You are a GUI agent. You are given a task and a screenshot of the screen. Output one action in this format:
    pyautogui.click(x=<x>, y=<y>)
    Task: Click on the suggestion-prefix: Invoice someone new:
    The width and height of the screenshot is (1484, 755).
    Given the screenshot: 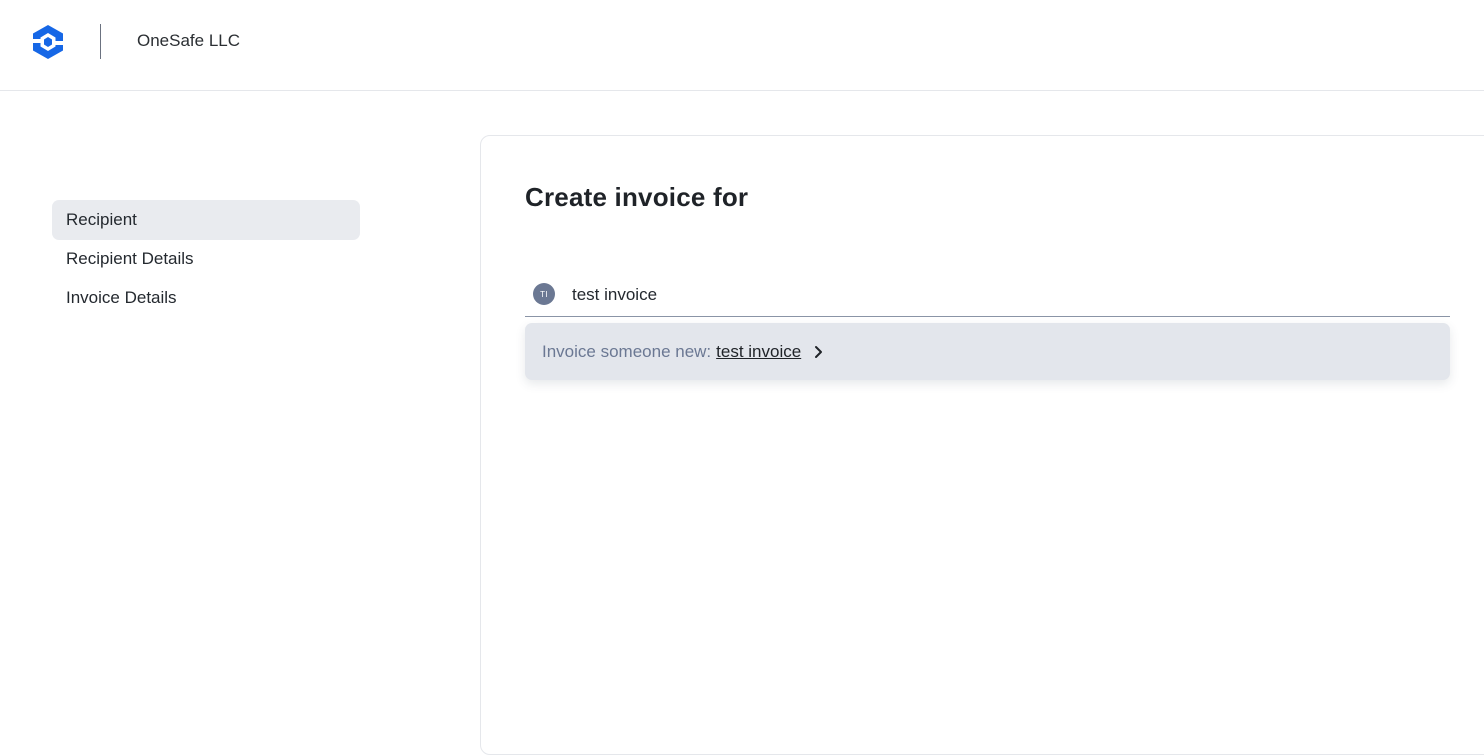 What is the action you would take?
    pyautogui.click(x=627, y=351)
    